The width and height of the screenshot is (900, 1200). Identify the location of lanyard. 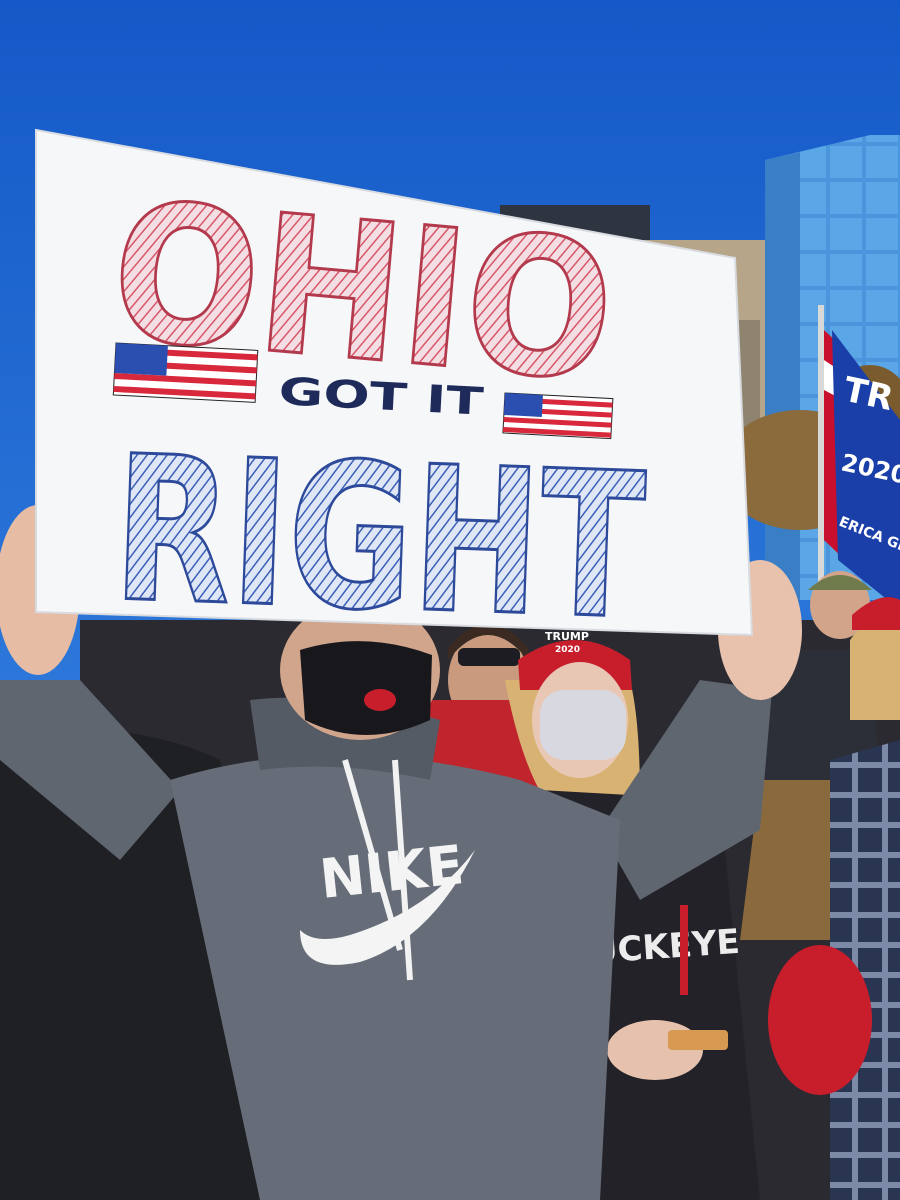
(684, 950).